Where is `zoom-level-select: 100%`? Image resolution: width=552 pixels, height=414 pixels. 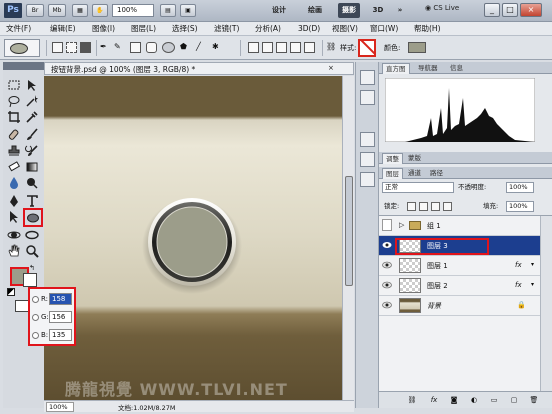
zoom-level-select: 100% is located at coordinates (133, 10).